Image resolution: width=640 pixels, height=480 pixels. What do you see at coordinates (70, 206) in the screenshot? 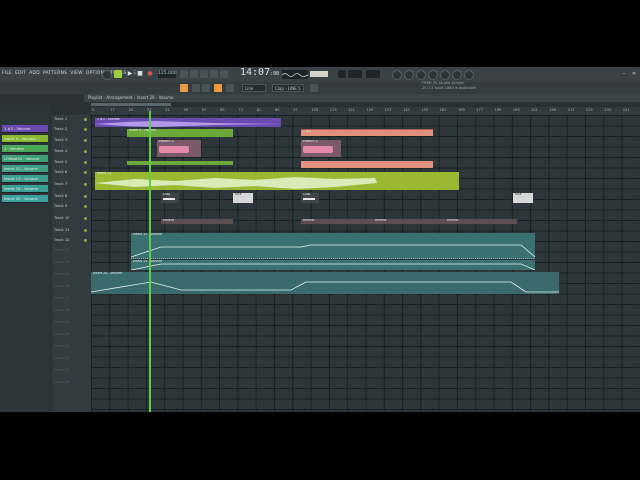
I see `track-label: Track 9` at bounding box center [70, 206].